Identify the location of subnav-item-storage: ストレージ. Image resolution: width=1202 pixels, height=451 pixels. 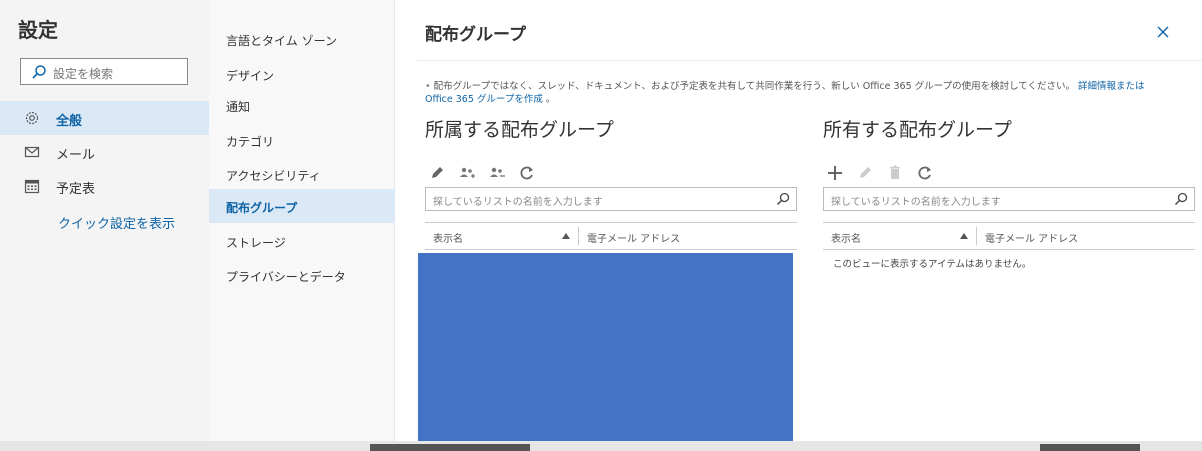
(302, 241).